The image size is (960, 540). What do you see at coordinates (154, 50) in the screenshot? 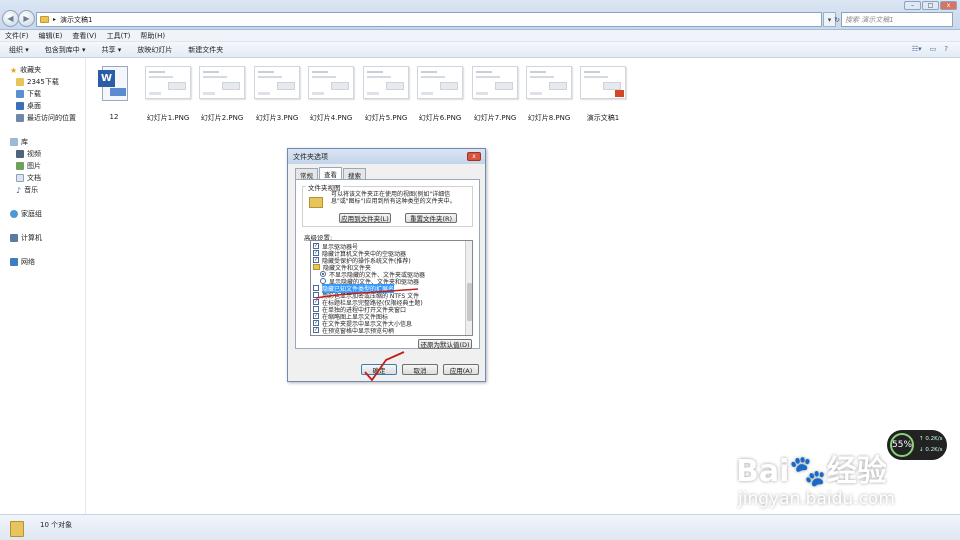
I see `slideshow-button: 放映幻灯片` at bounding box center [154, 50].